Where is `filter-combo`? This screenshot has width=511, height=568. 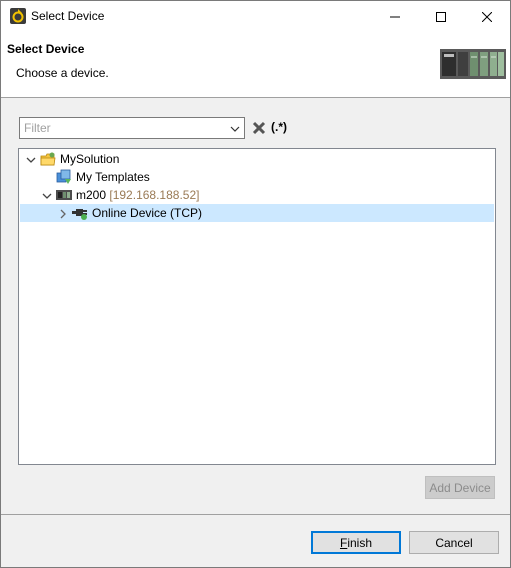 filter-combo is located at coordinates (132, 128).